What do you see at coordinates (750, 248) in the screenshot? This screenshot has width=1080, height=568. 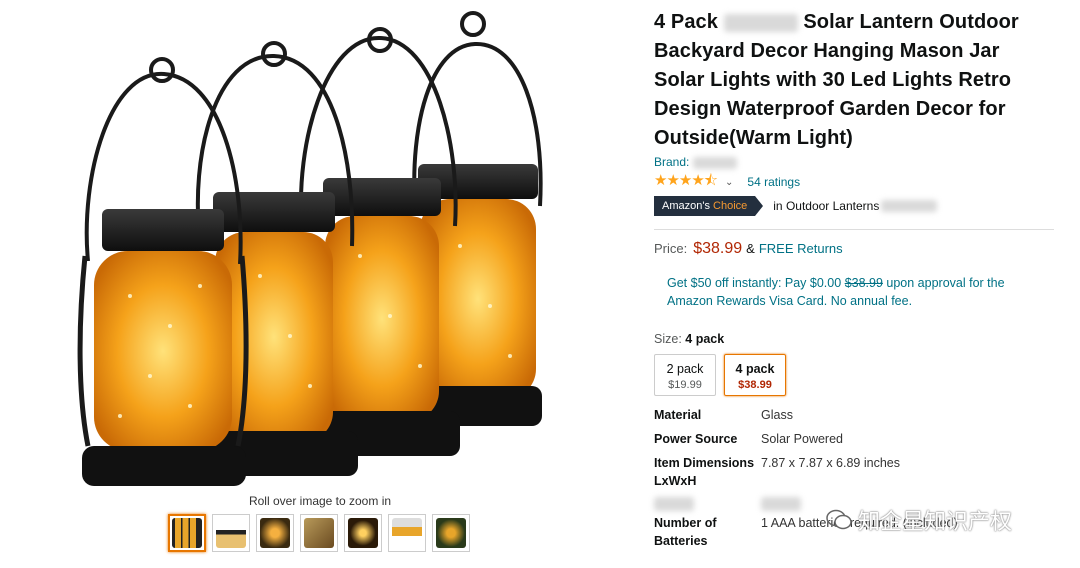 I see `price-amp: &` at bounding box center [750, 248].